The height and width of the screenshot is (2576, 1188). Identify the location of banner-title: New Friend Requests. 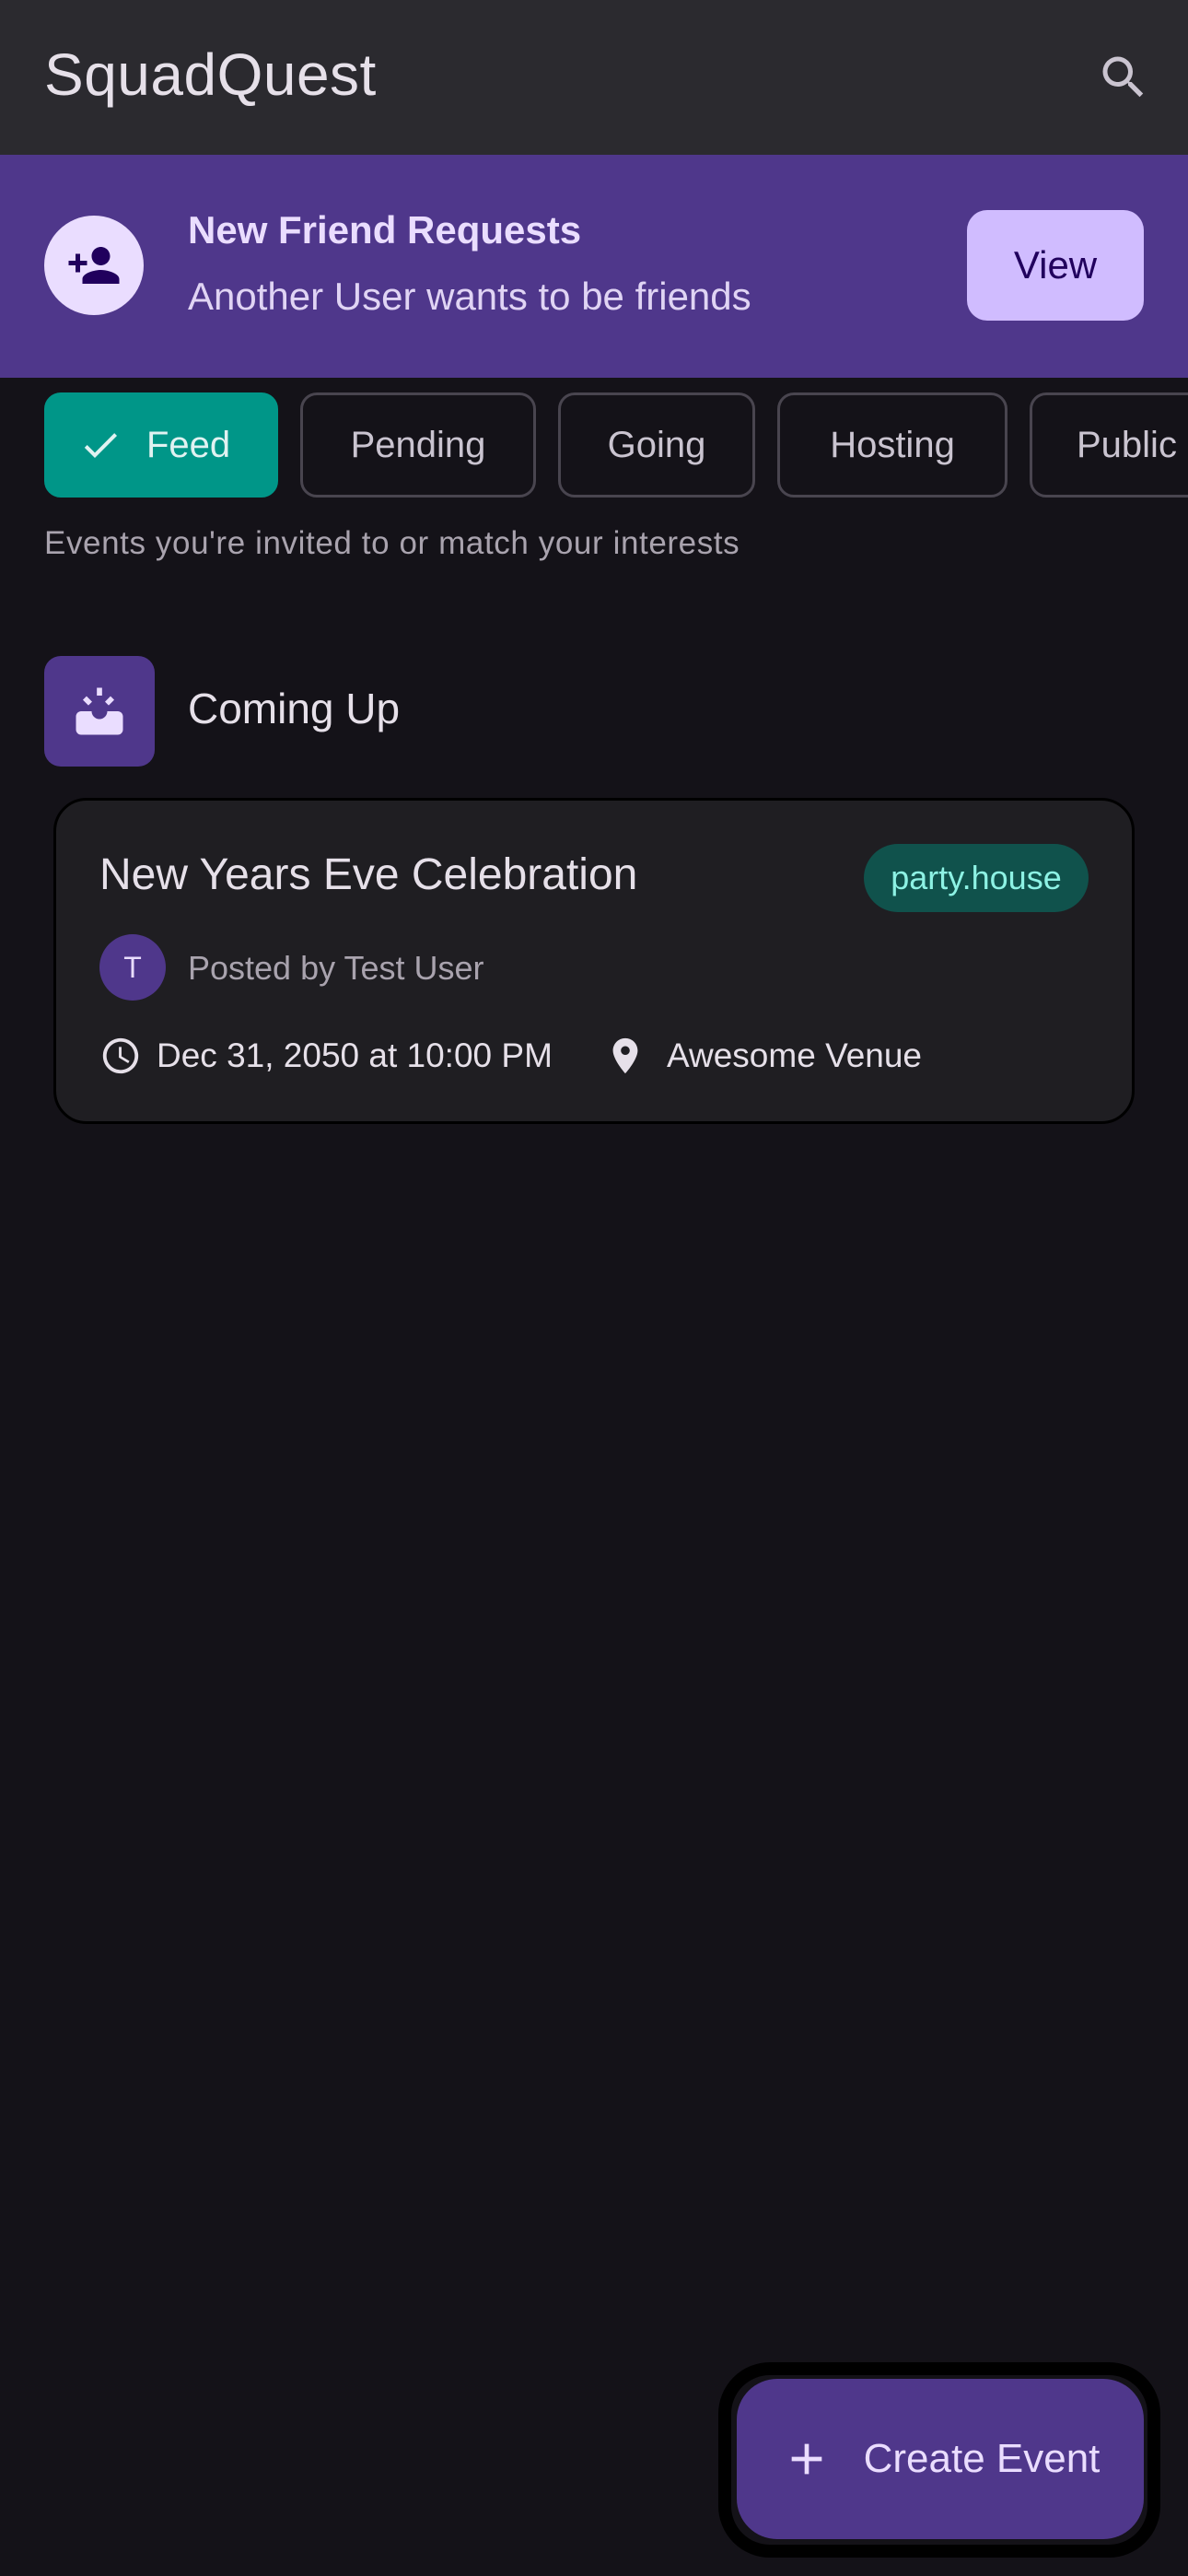
(385, 230).